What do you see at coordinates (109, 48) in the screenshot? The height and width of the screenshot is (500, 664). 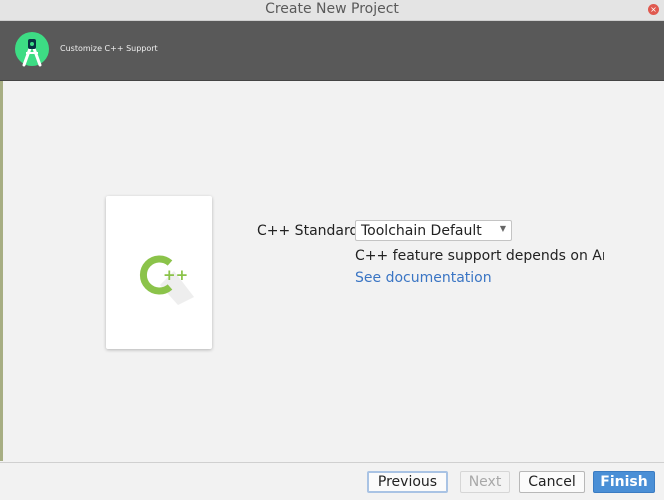 I see `banner-title: Customize C++ Support` at bounding box center [109, 48].